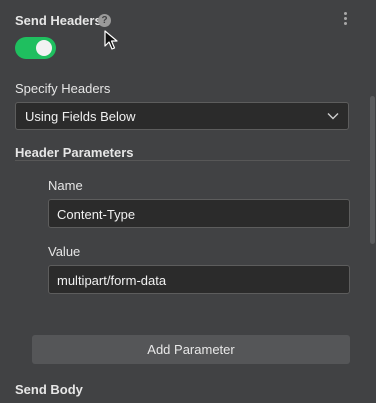  Describe the element at coordinates (96, 214) in the screenshot. I see `name-field-value: Content-Type` at that location.